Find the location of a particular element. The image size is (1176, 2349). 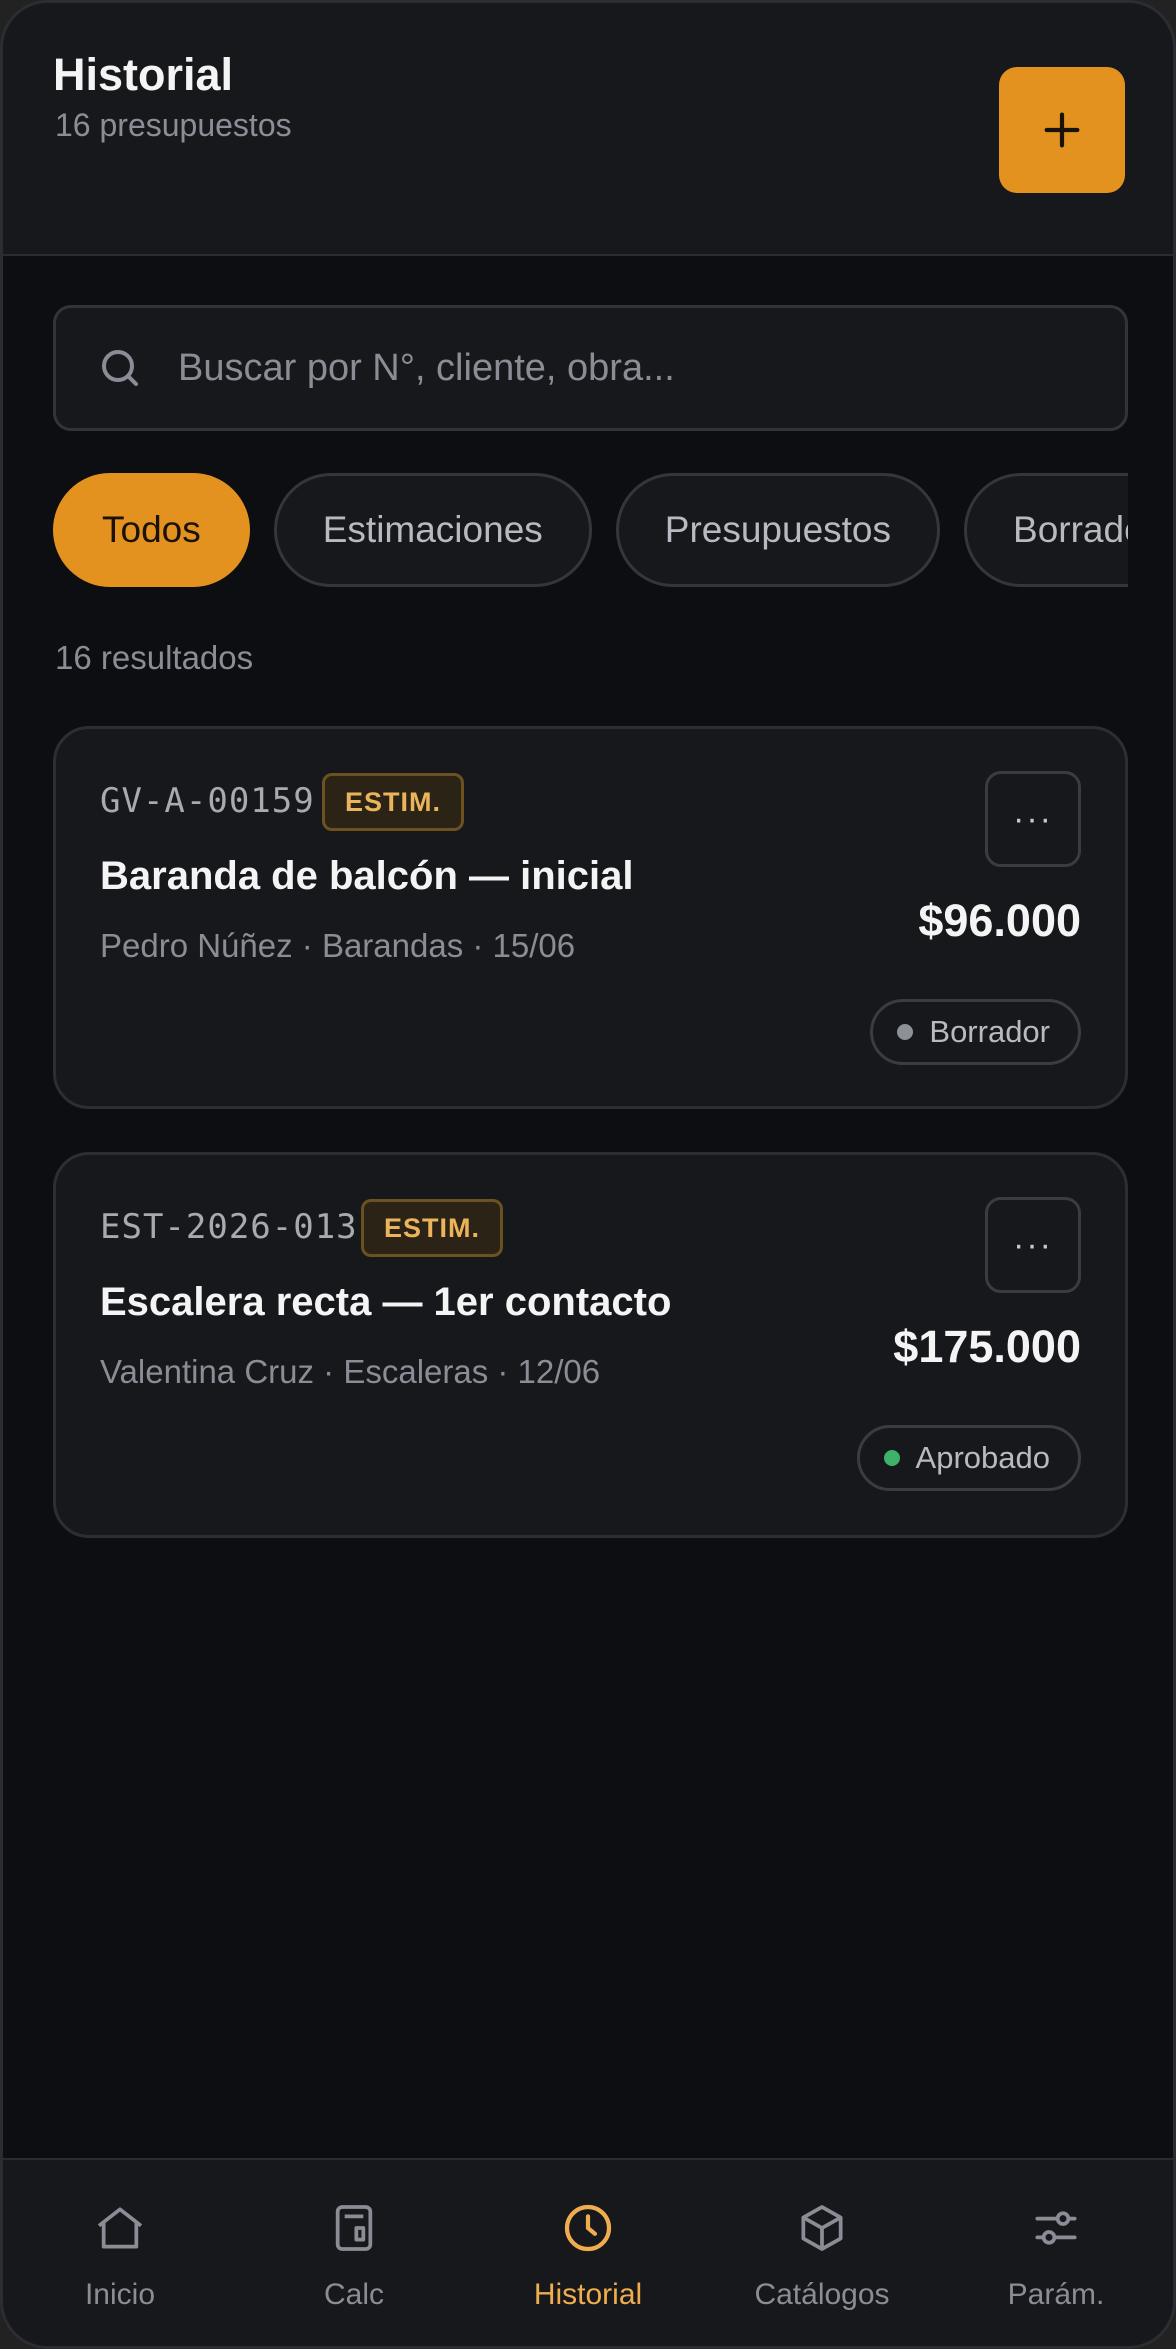

status-badge: Borrador is located at coordinates (975, 1032).